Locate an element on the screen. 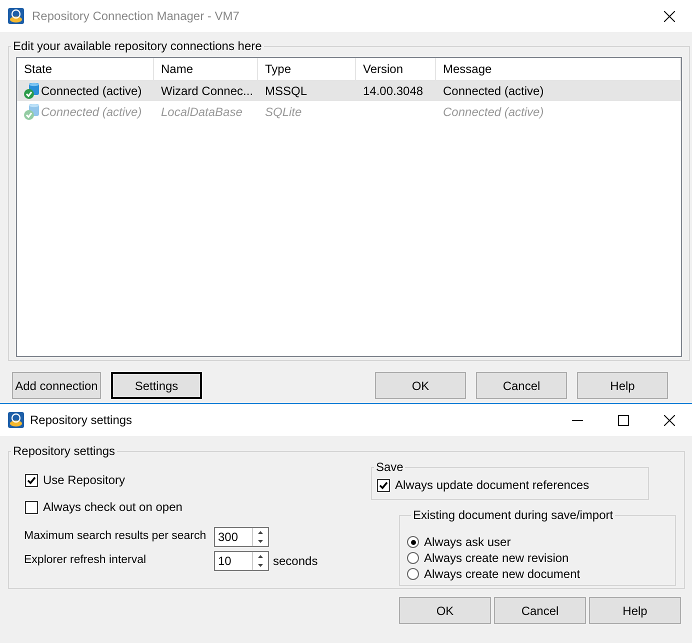  number-field: 300 is located at coordinates (241, 537).